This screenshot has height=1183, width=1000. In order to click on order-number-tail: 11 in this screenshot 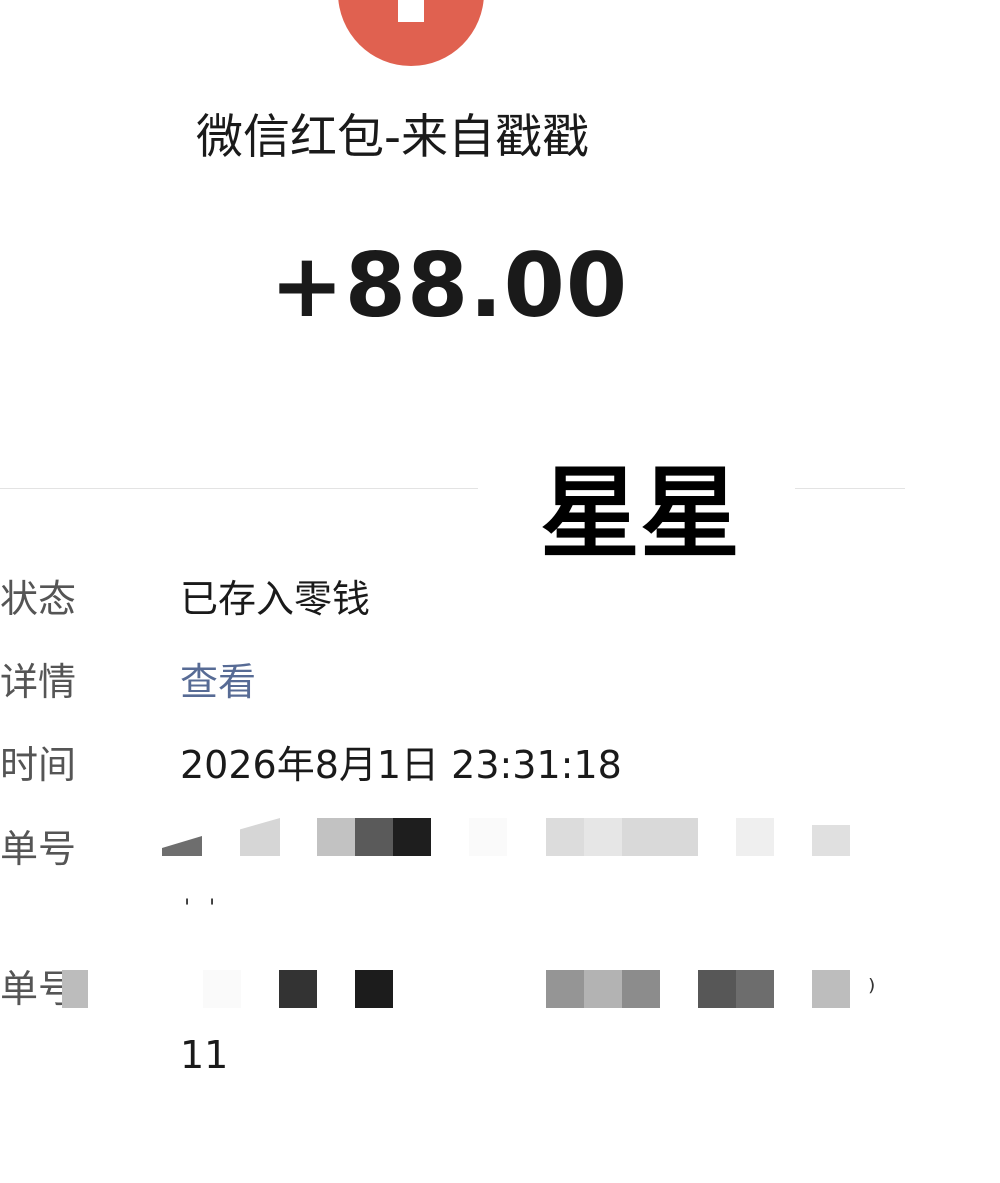, I will do `click(204, 1055)`.